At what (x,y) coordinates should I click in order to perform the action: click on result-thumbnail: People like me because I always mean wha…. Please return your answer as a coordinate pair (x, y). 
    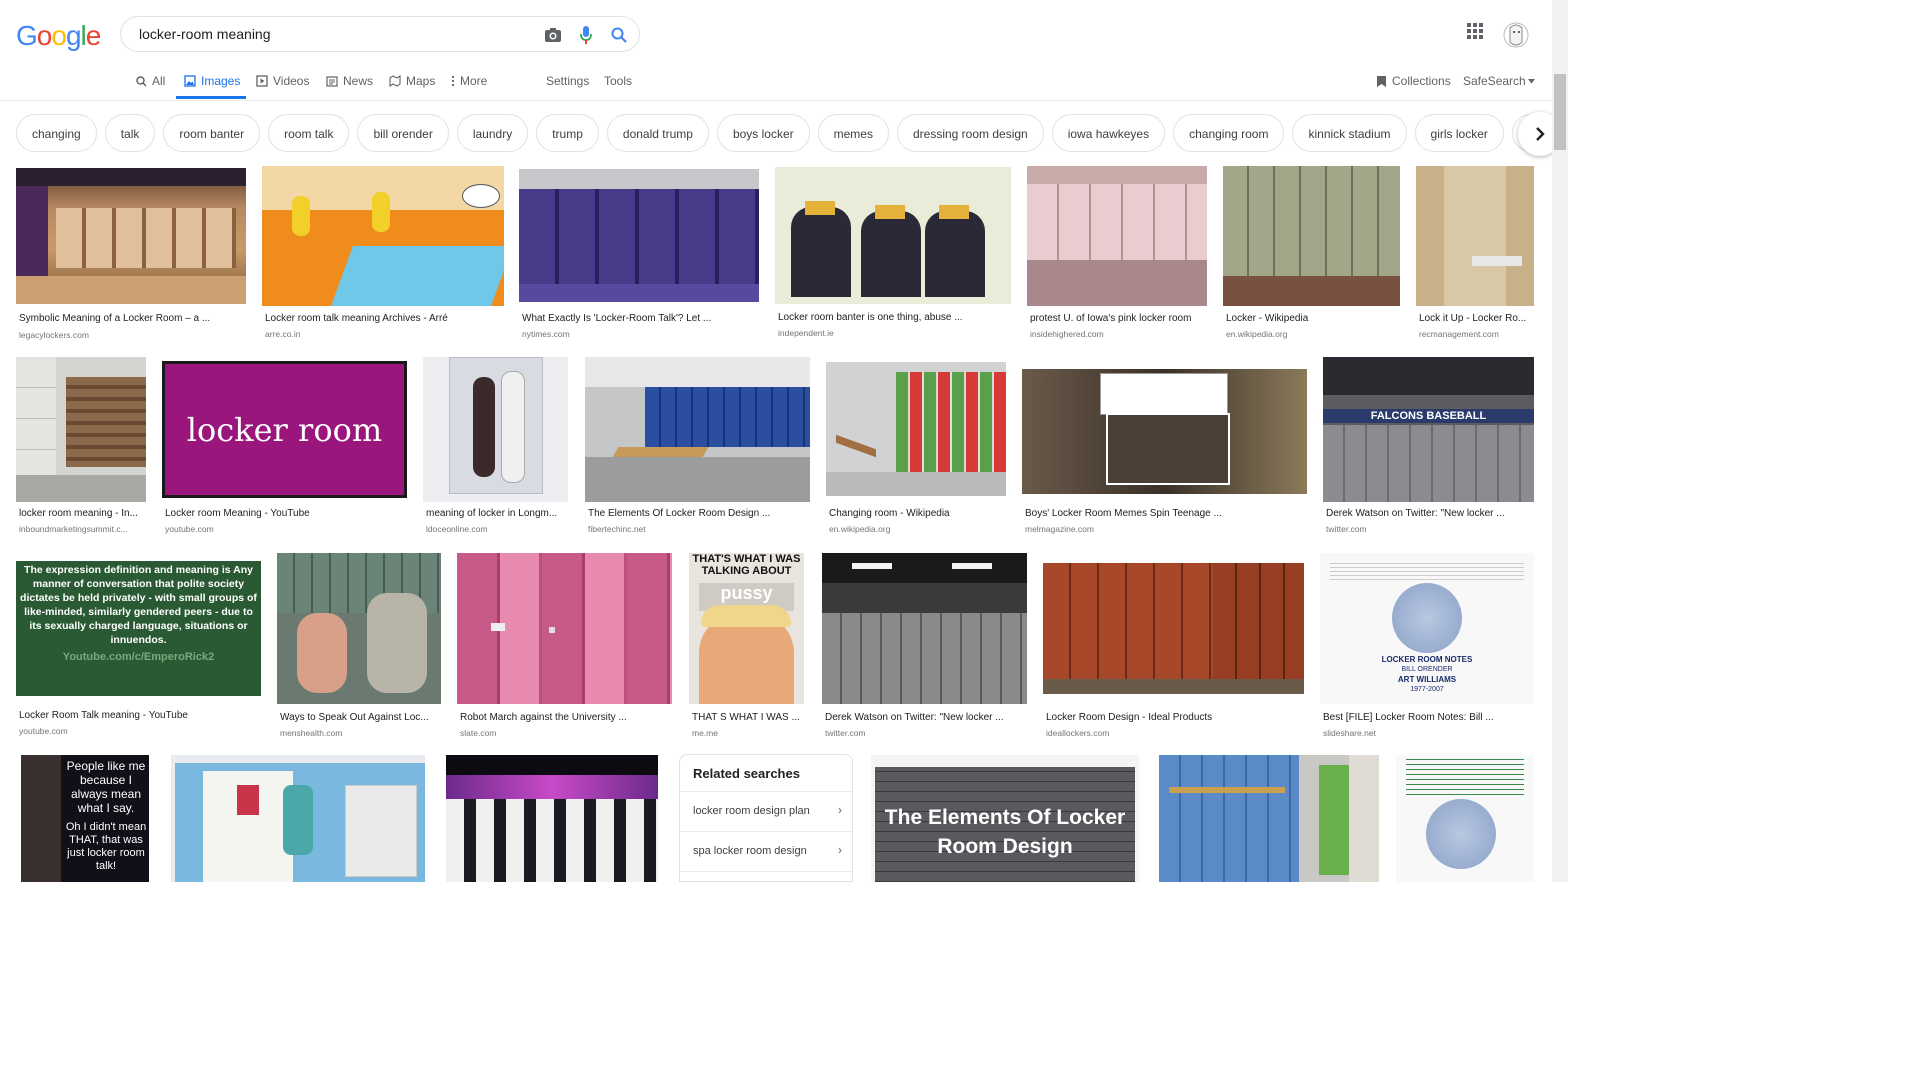
    Looking at the image, I should click on (85, 818).